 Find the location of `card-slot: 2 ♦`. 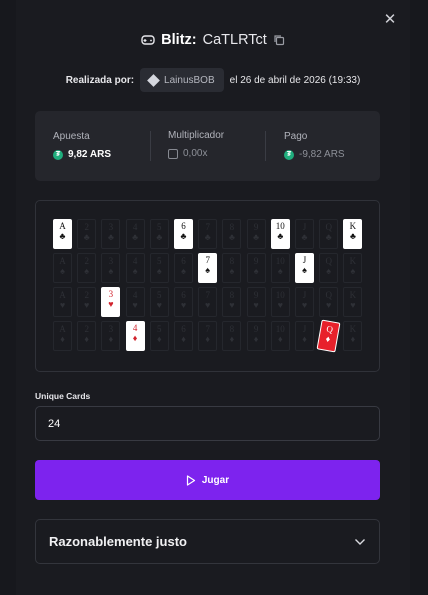

card-slot: 2 ♦ is located at coordinates (87, 336).